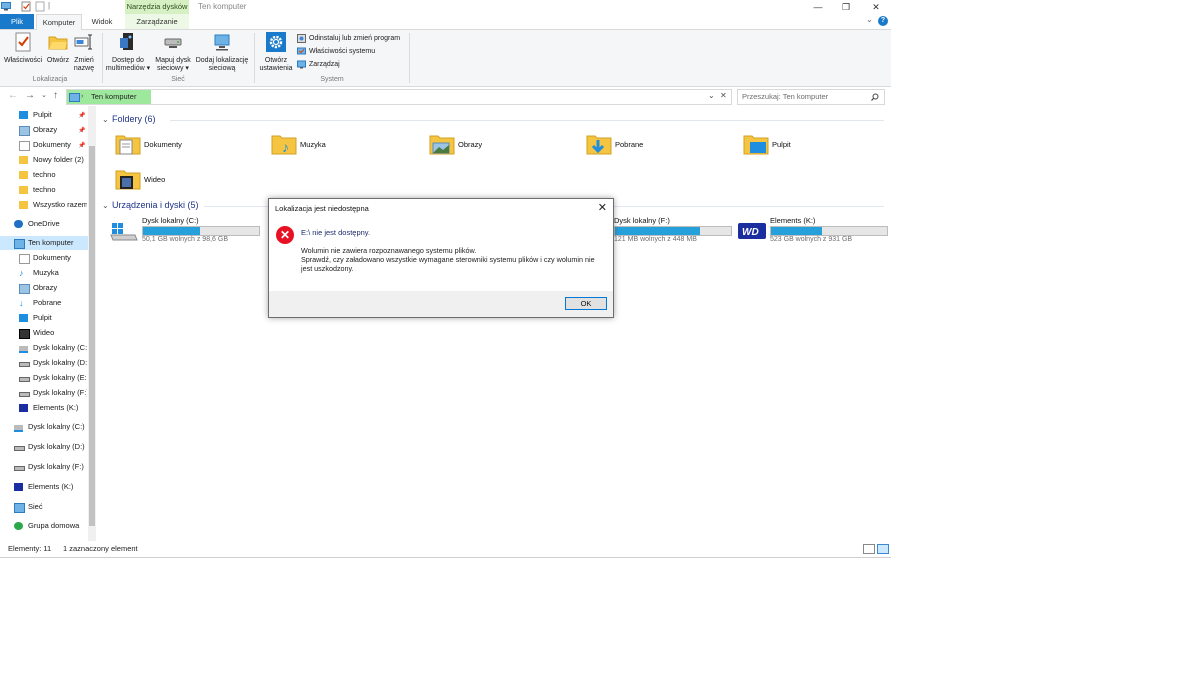 The height and width of the screenshot is (675, 1200). What do you see at coordinates (818, 7) in the screenshot?
I see `minimize-icon: —` at bounding box center [818, 7].